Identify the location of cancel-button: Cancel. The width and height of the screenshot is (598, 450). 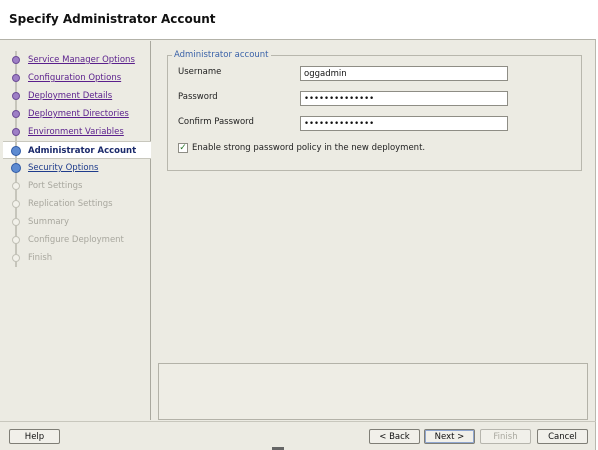
(562, 436).